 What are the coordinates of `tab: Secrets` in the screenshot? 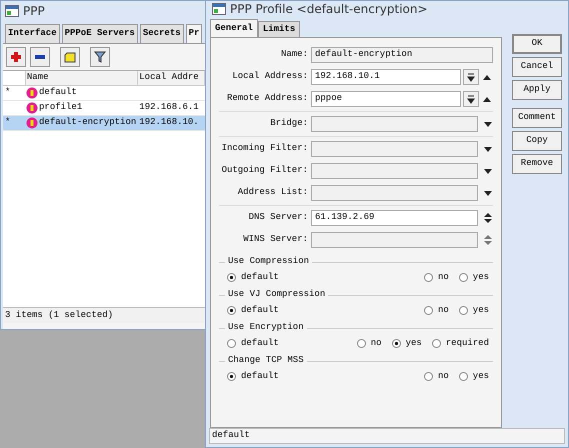 It's located at (162, 33).